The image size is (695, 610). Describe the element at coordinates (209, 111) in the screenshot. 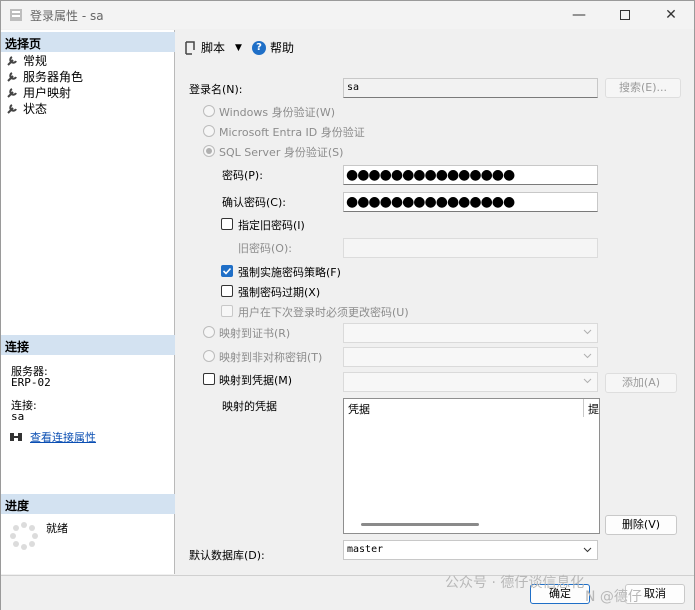

I see `auth-windows-radio` at that location.